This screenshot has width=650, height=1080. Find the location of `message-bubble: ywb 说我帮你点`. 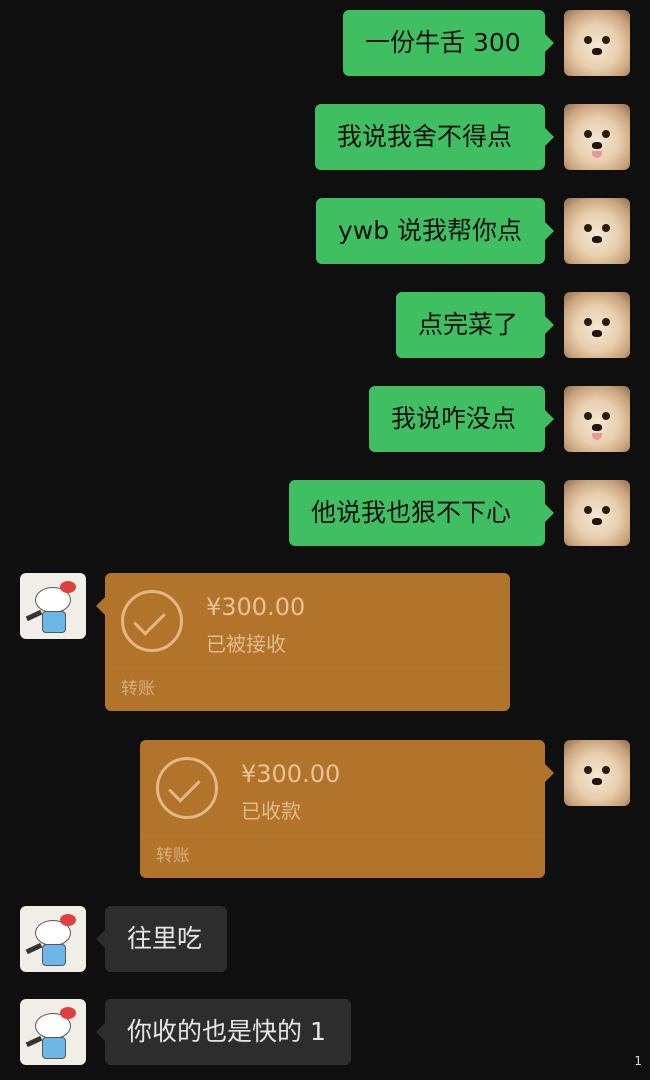

message-bubble: ywb 说我帮你点 is located at coordinates (435, 231).